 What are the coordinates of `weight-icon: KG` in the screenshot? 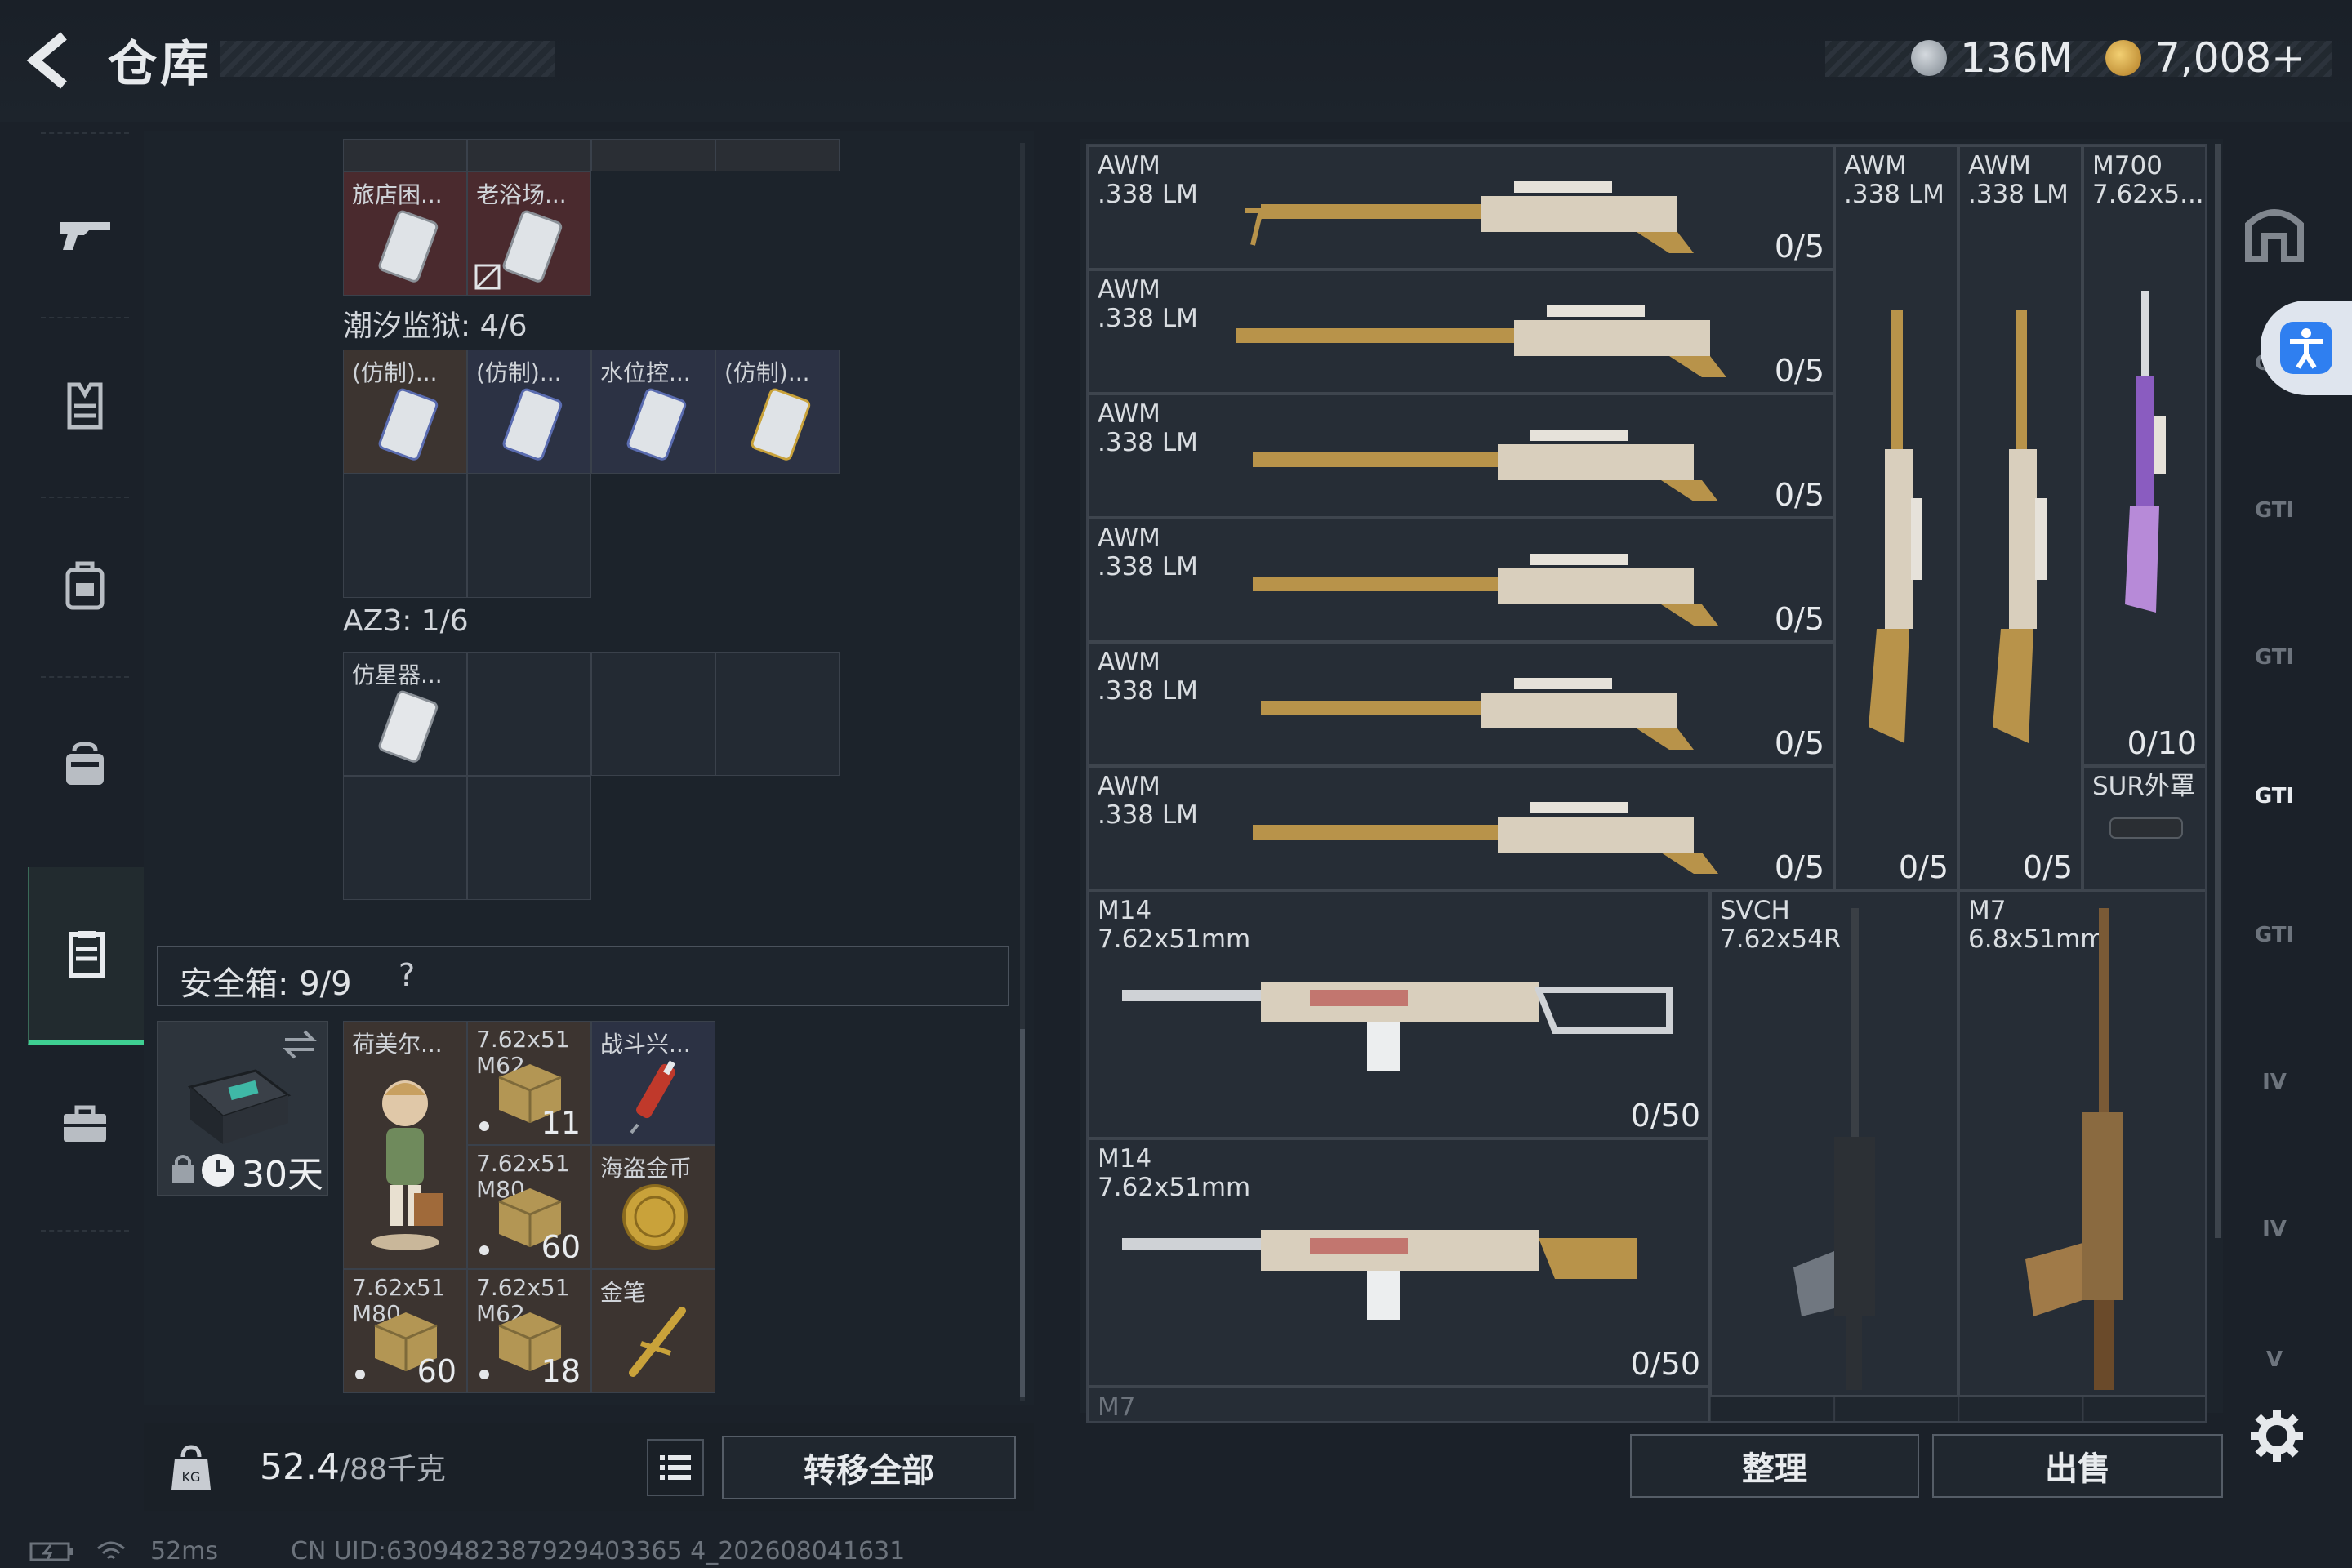 It's located at (191, 1467).